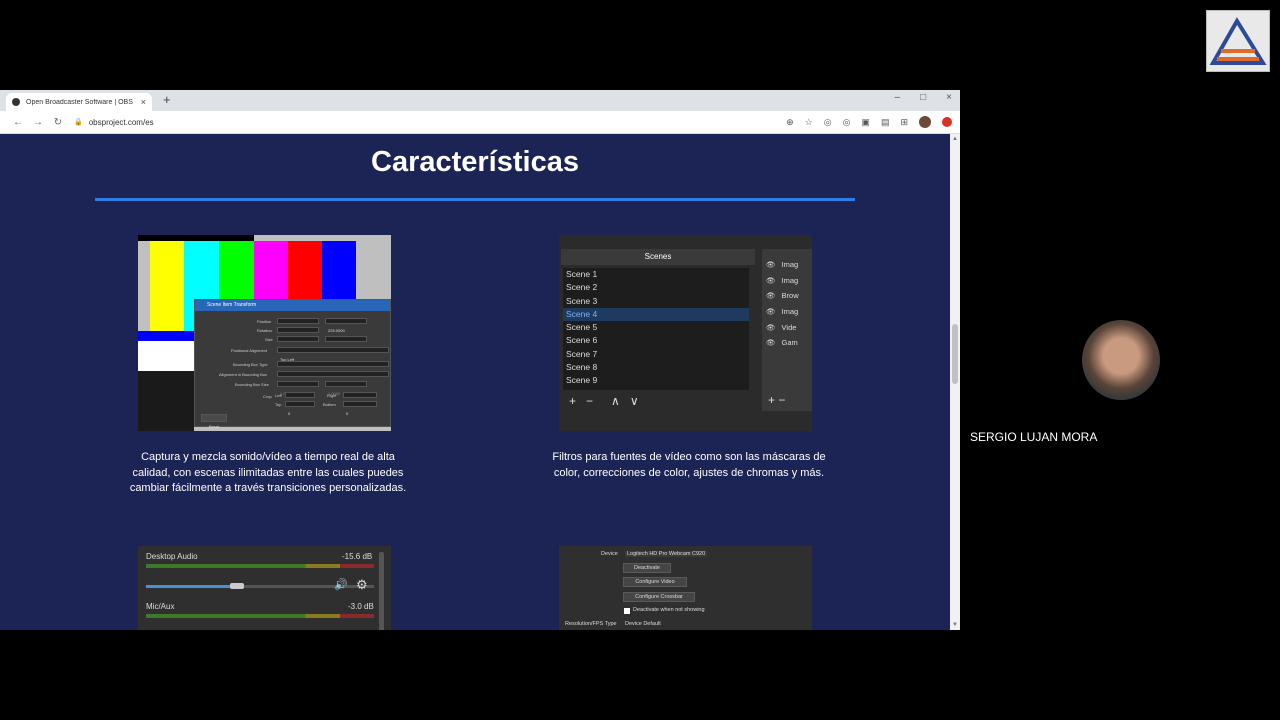 This screenshot has width=1280, height=720. What do you see at coordinates (955, 139) in the screenshot?
I see `scroll-up-icon: ▲` at bounding box center [955, 139].